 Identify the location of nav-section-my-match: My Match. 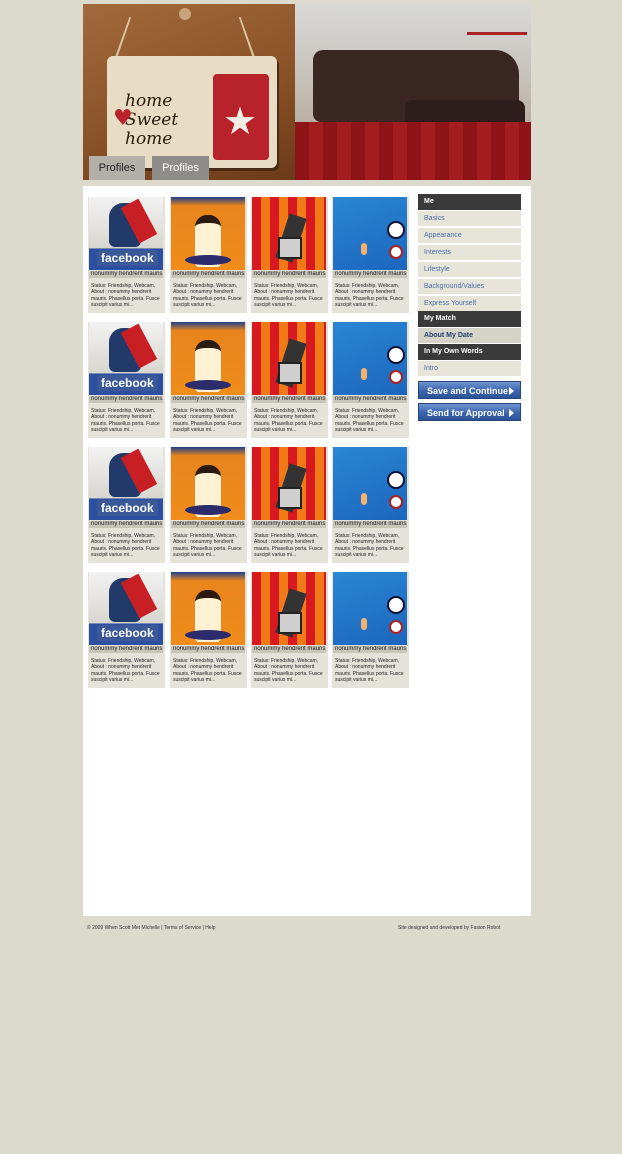
(469, 319).